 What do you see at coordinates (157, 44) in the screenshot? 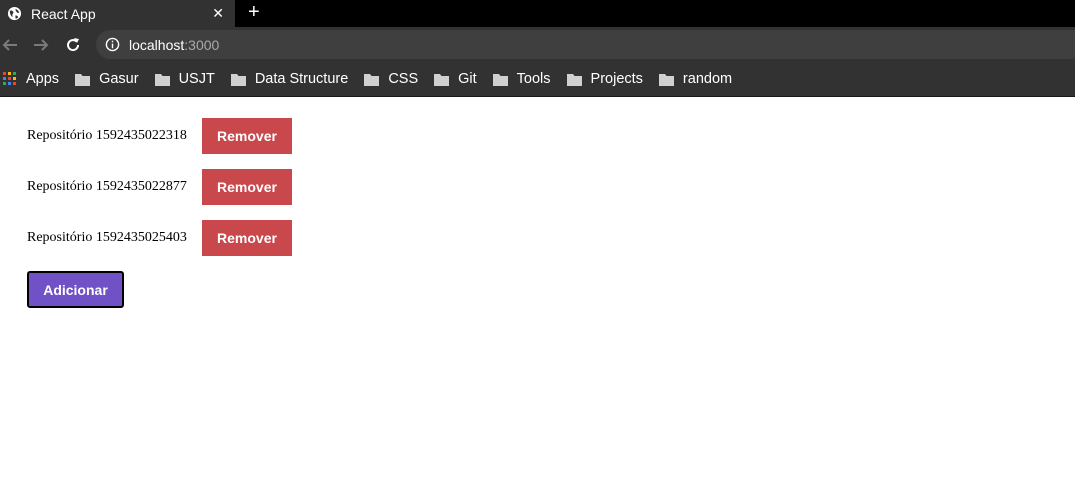
I see `url-host: localhost` at bounding box center [157, 44].